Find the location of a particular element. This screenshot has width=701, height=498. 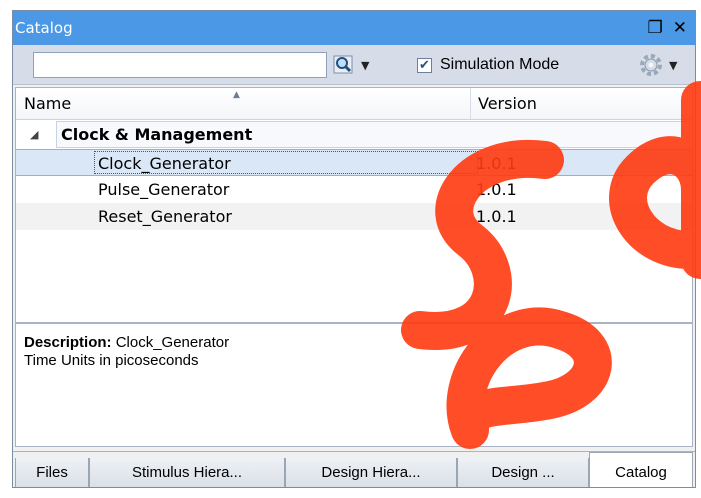

sort-up-icon: ▲ is located at coordinates (236, 95).